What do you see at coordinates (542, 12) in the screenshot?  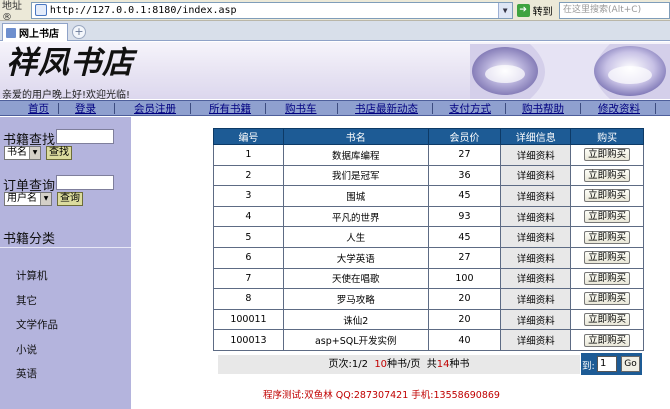 I see `go-label: 转到` at bounding box center [542, 12].